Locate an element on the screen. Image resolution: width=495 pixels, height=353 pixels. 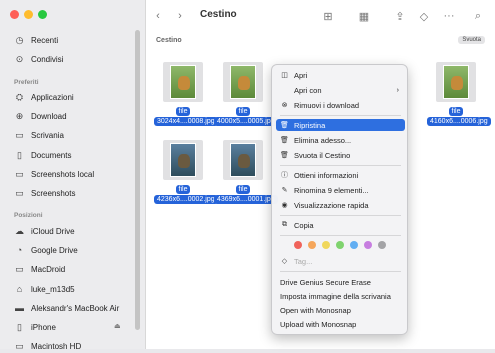
applications-icon: ⛭ is located at coordinates (19, 96).